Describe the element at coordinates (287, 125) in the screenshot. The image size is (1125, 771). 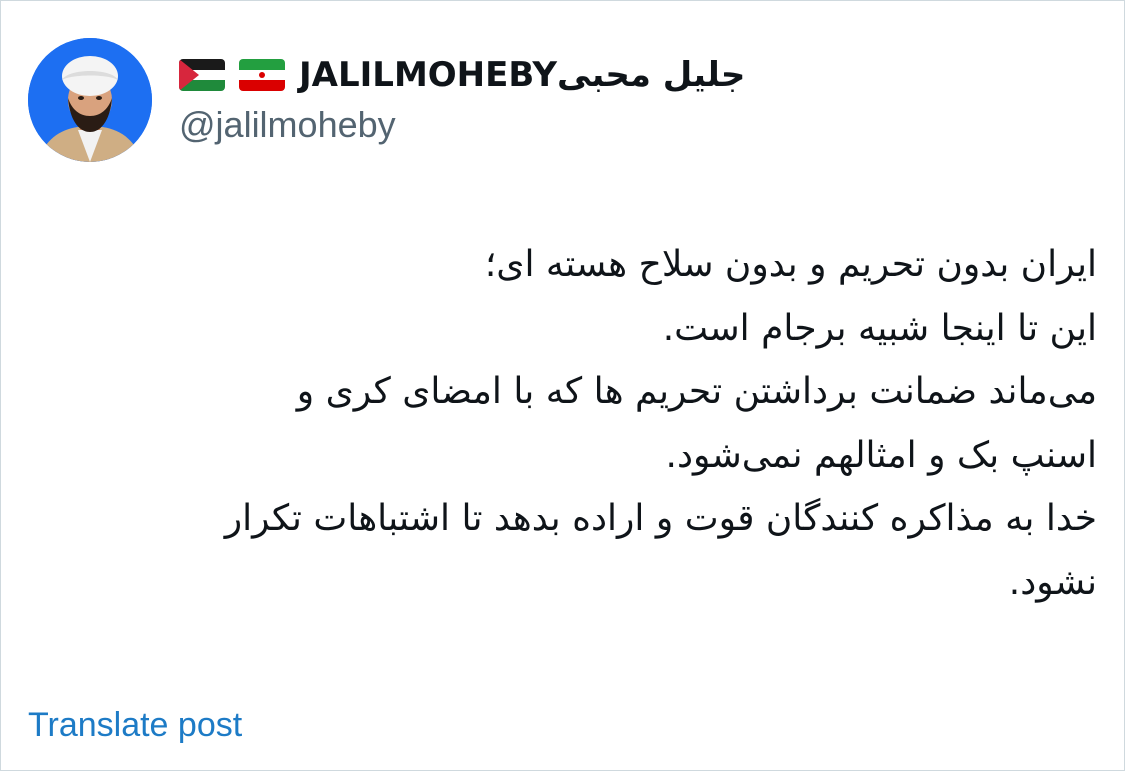
I see `author-handle: @jalilmoheby` at that location.